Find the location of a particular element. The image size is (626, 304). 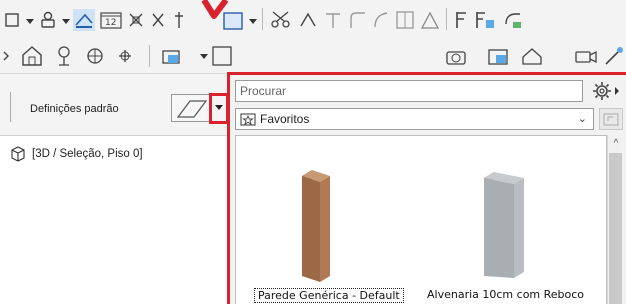

house-view-icon is located at coordinates (532, 56).